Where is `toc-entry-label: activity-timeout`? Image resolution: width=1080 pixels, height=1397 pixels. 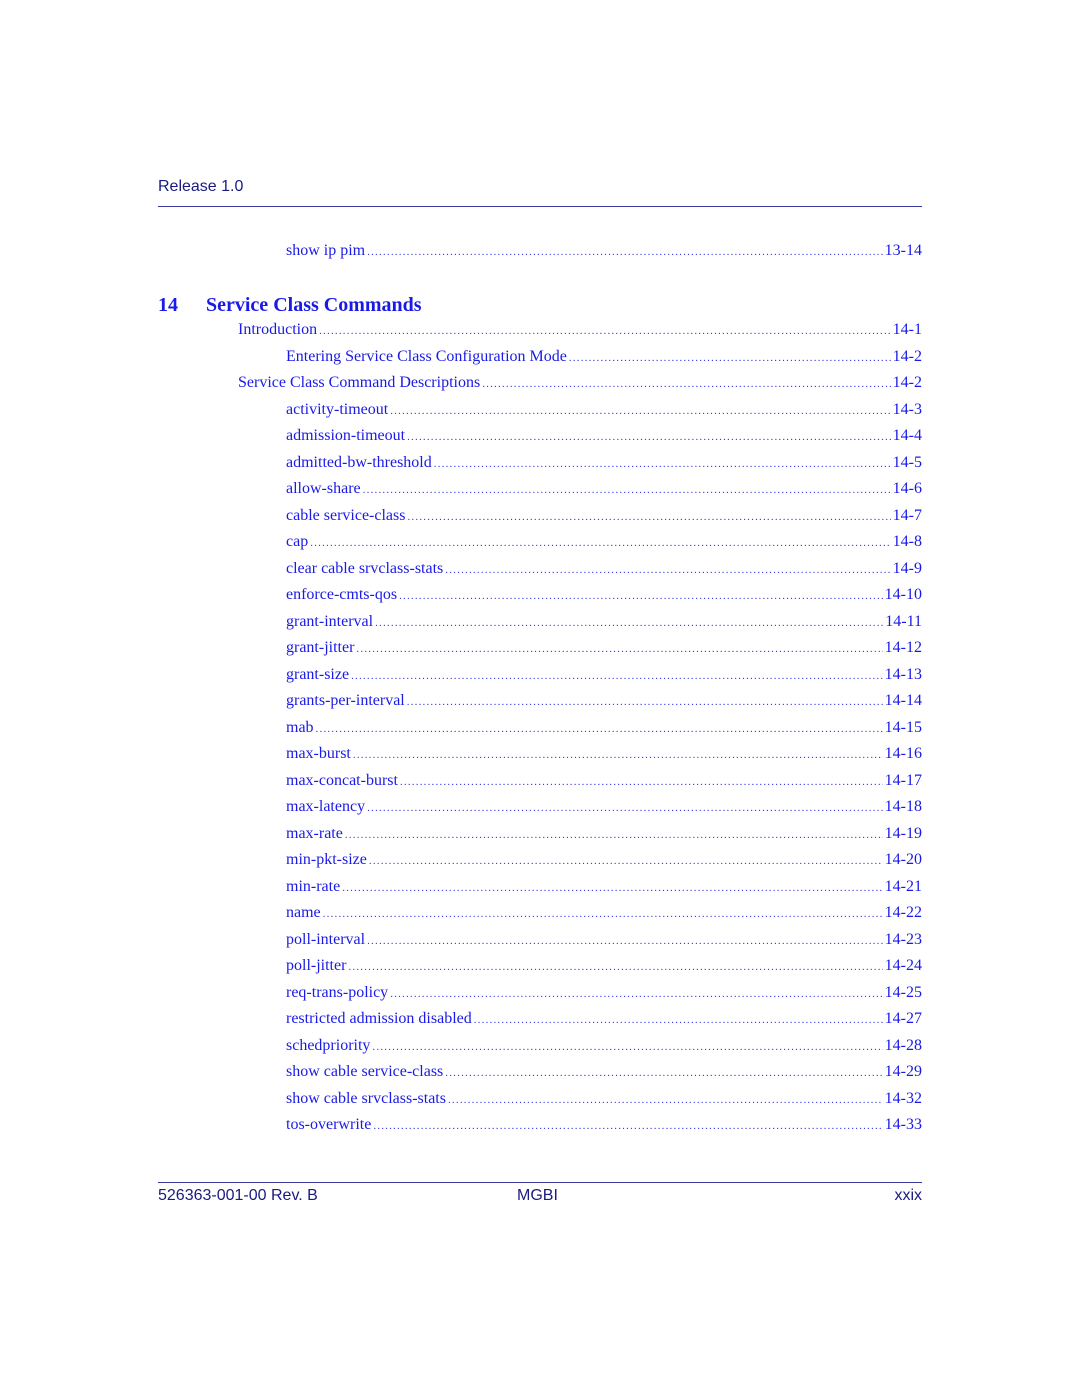 toc-entry-label: activity-timeout is located at coordinates (337, 409).